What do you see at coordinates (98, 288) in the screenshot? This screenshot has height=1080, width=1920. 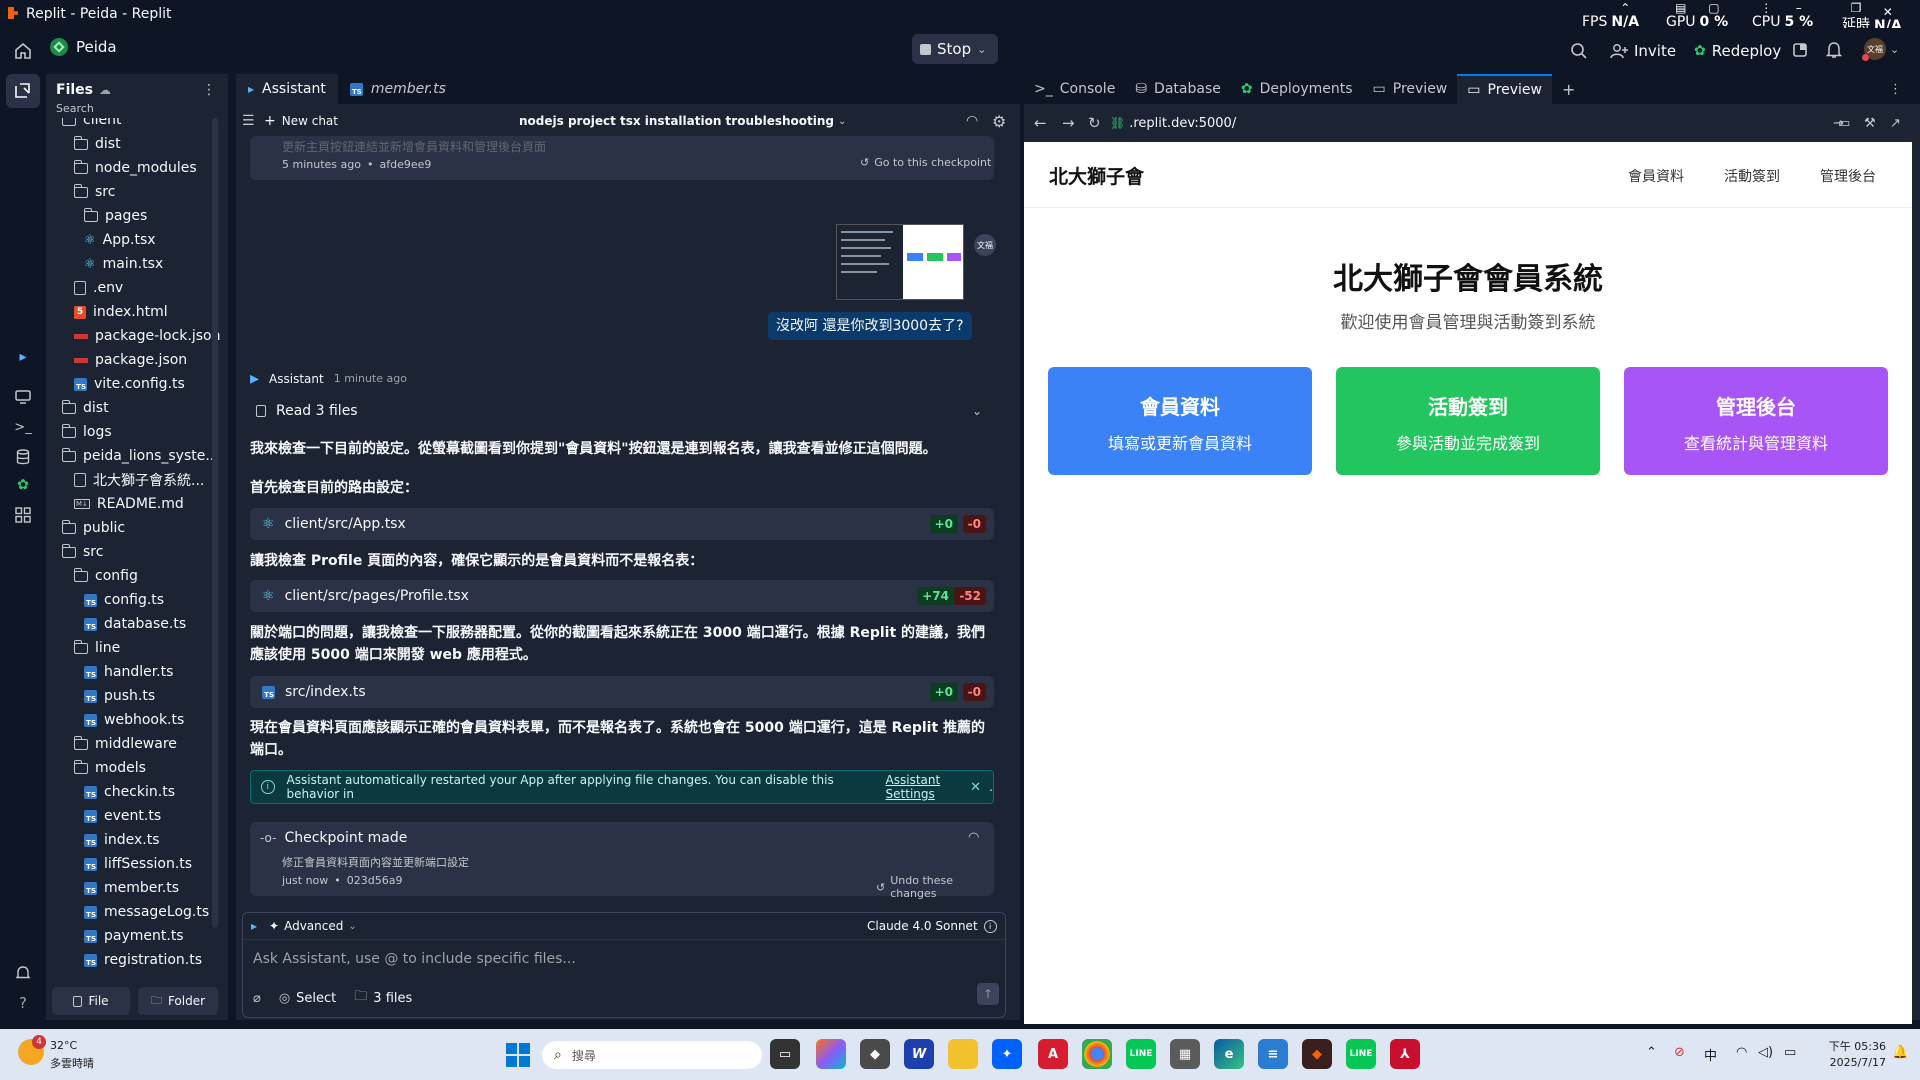 I see `file-row: .env` at bounding box center [98, 288].